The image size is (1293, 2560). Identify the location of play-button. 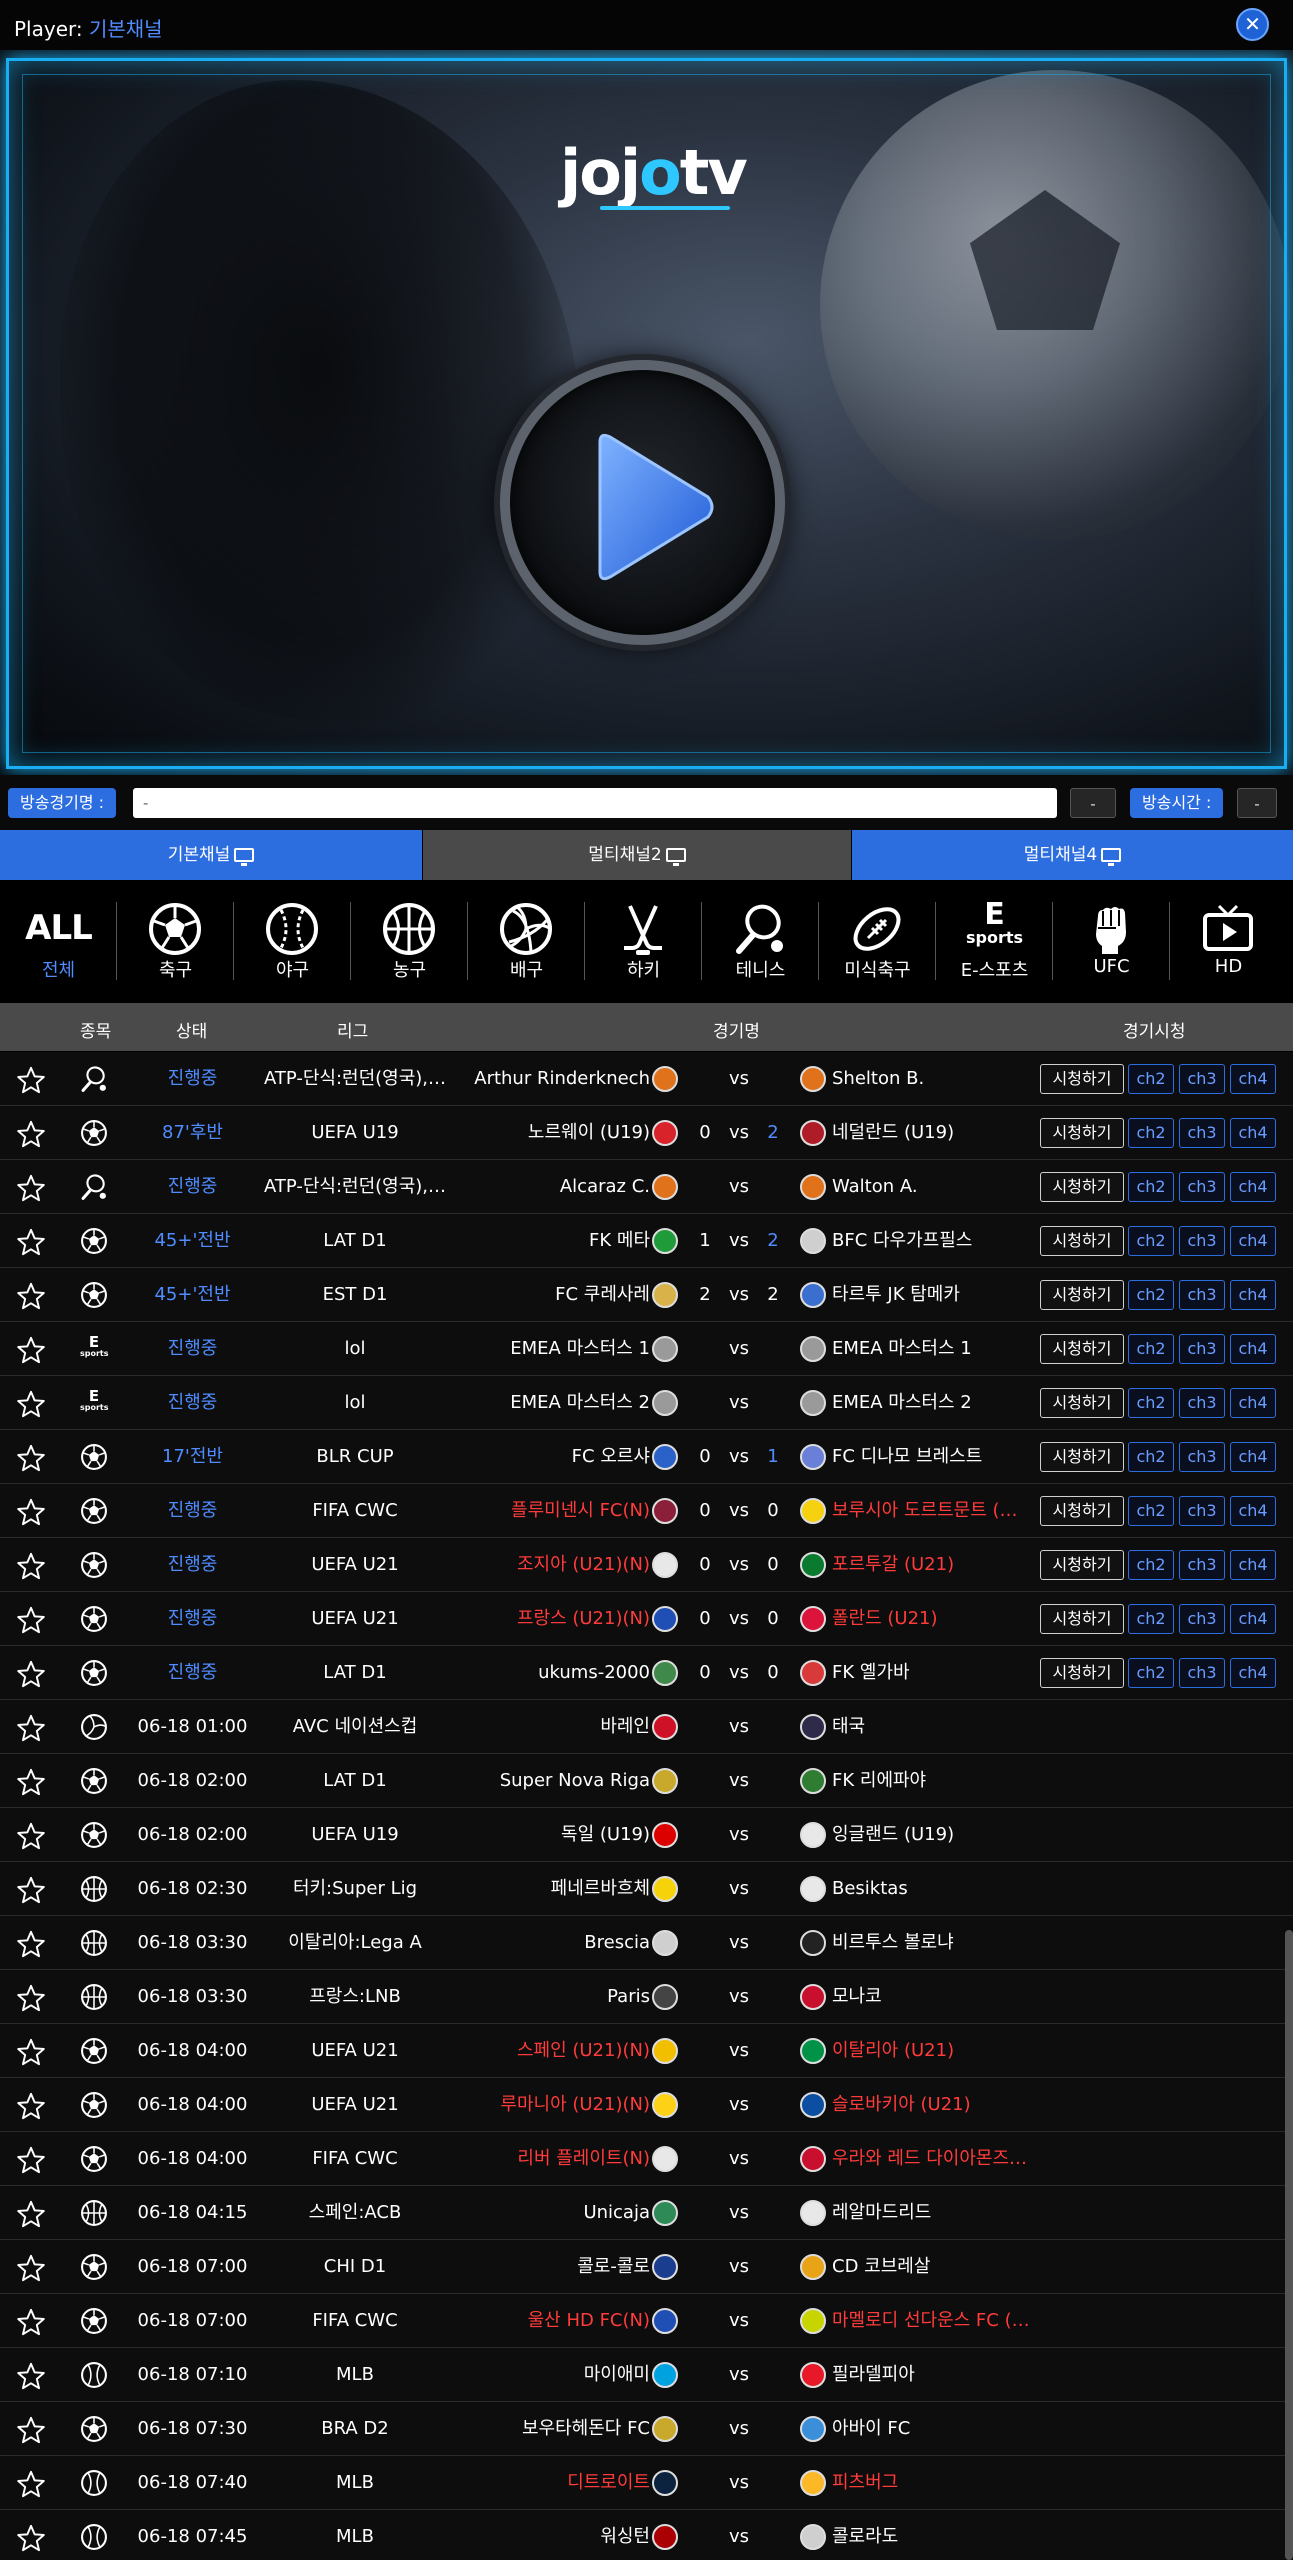
(642, 502).